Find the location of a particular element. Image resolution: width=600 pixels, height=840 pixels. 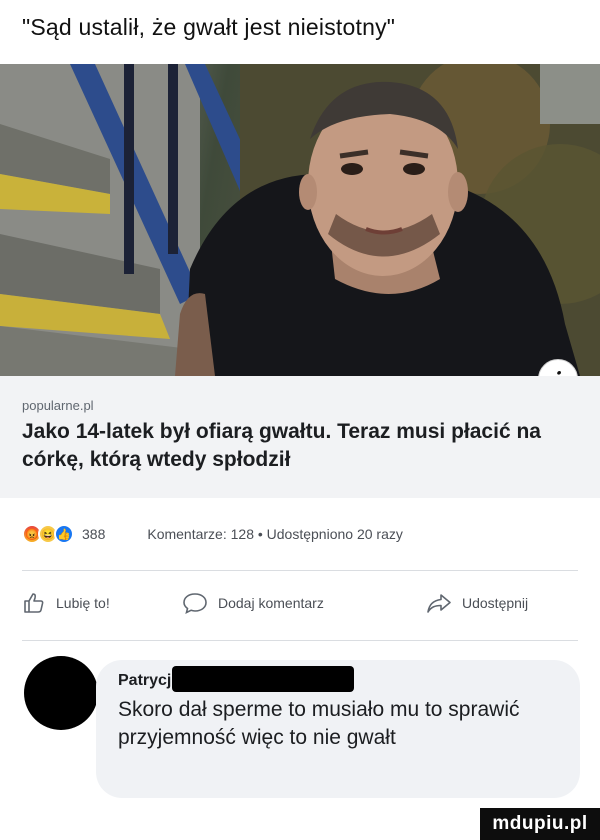

share-icon is located at coordinates (439, 603).